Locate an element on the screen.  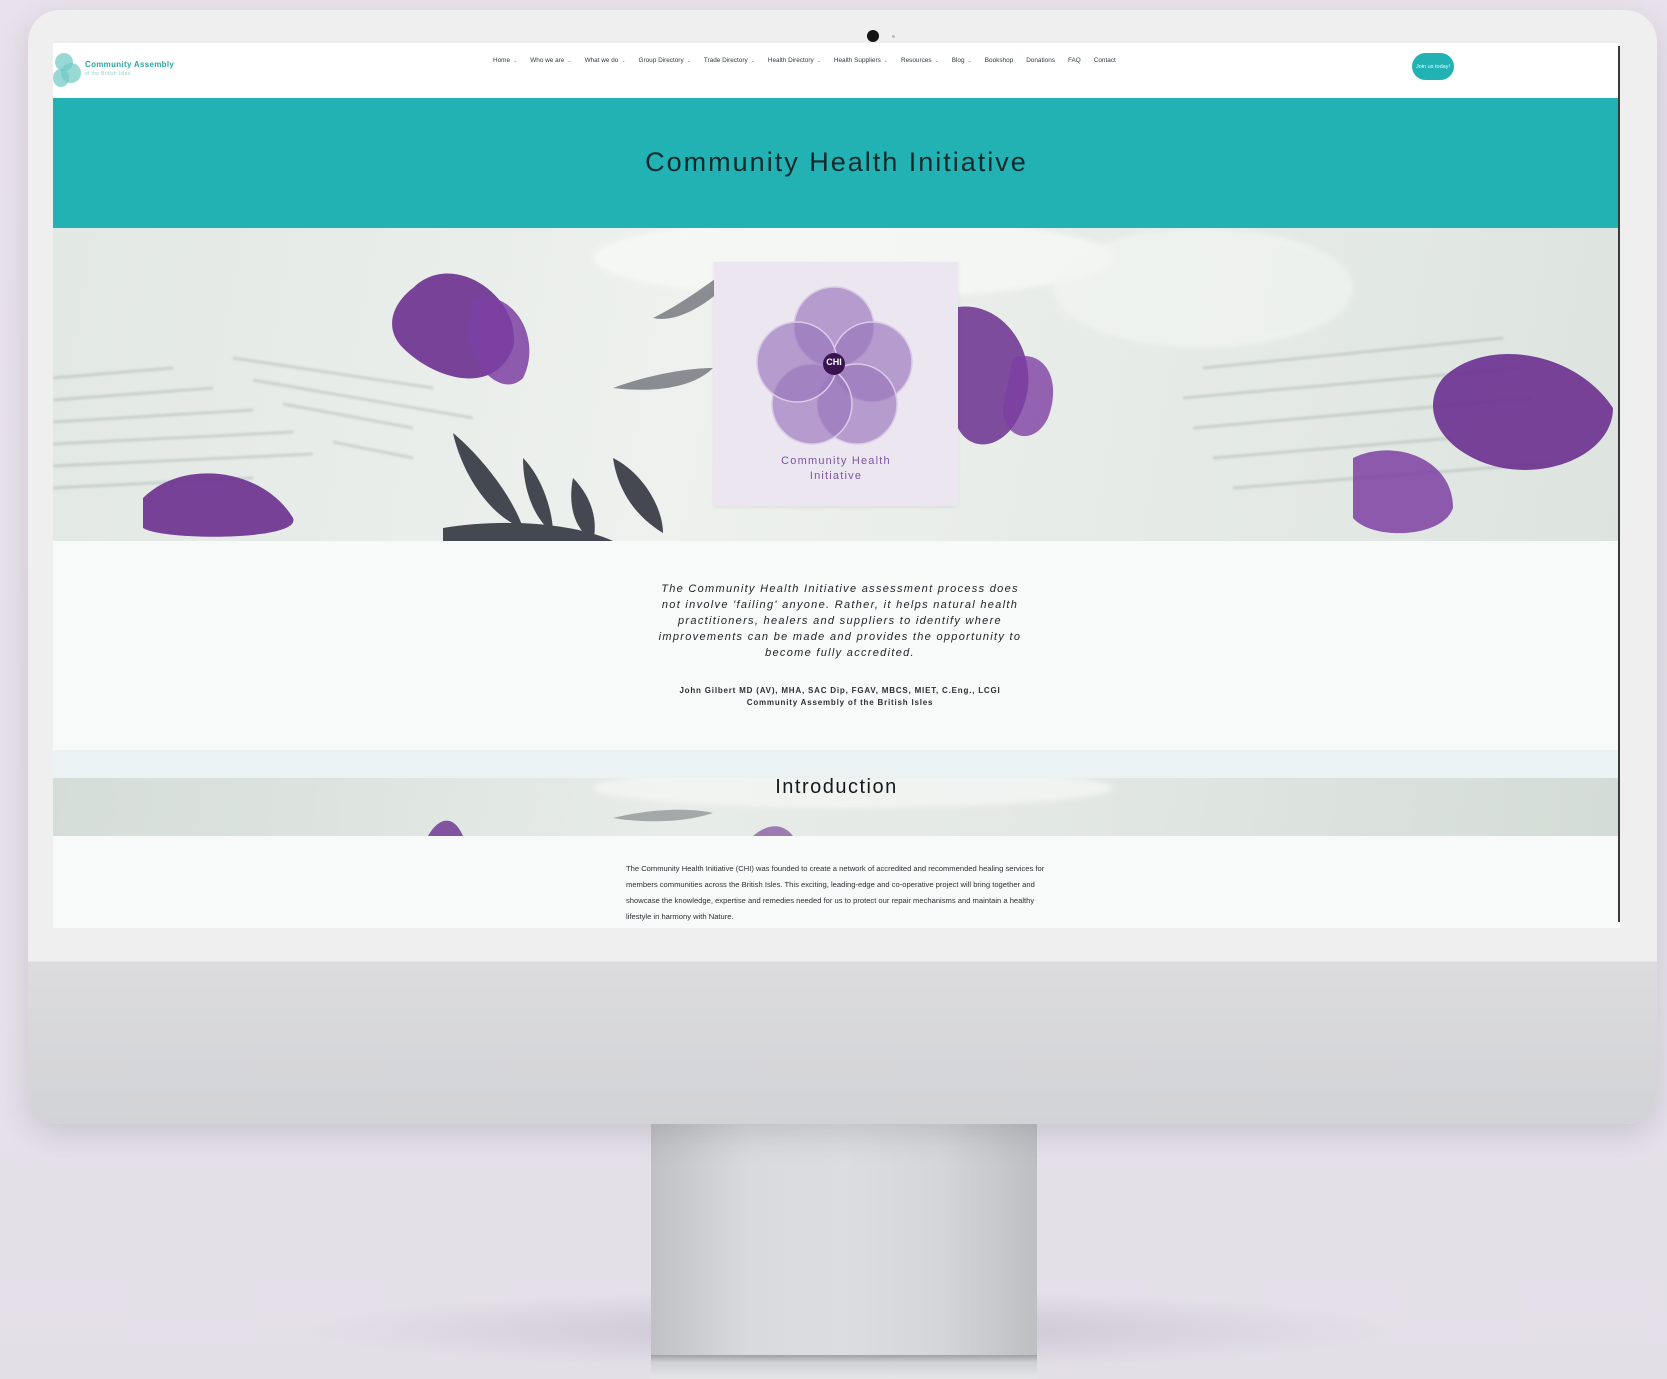
chi-logo-card: CHI Community Health Initiative is located at coordinates (836, 384).